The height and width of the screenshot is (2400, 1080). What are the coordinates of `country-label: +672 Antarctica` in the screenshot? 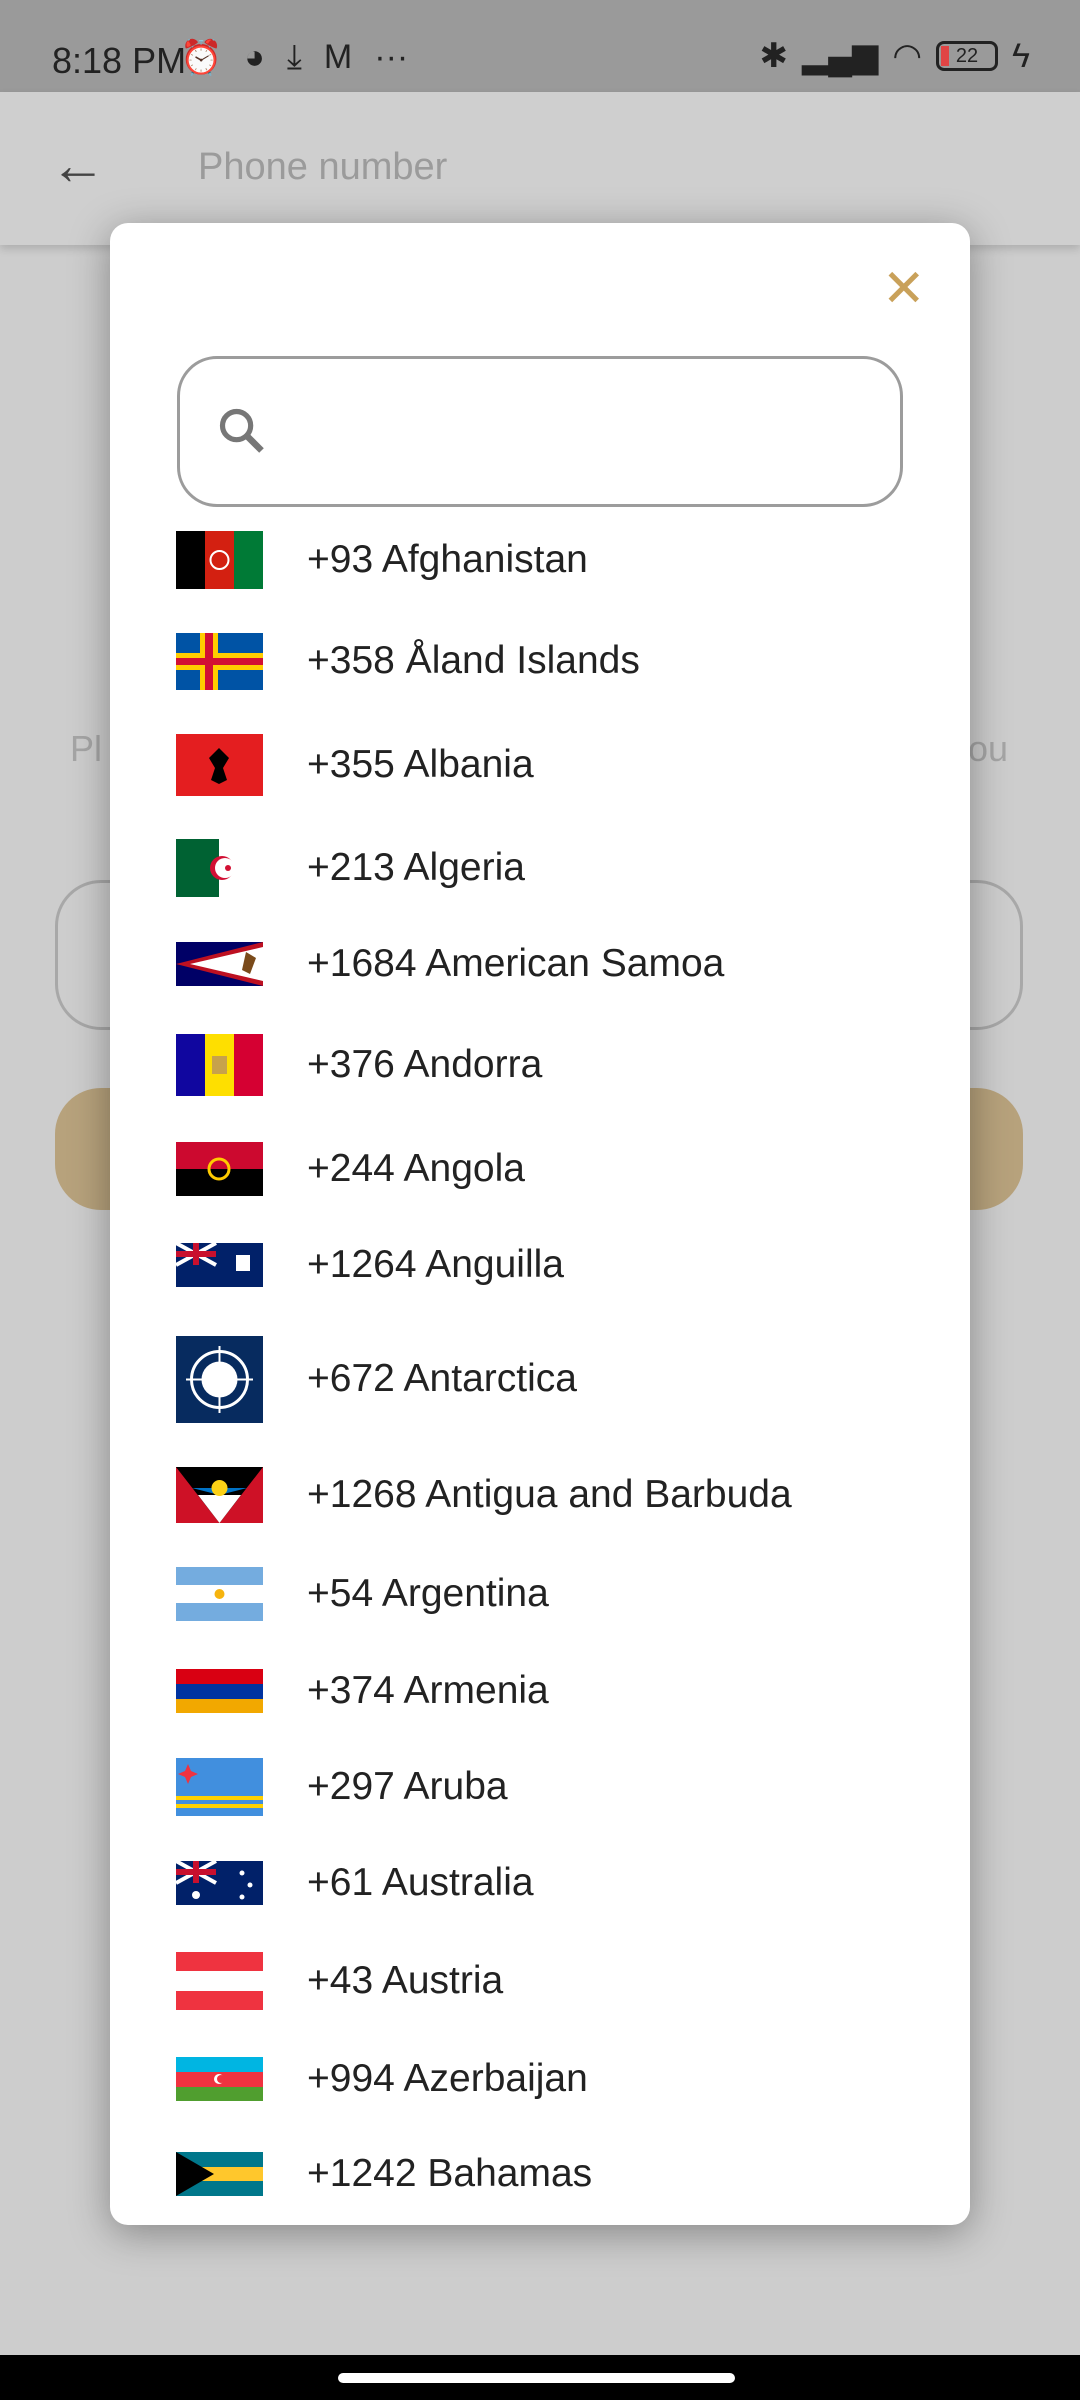 It's located at (442, 1378).